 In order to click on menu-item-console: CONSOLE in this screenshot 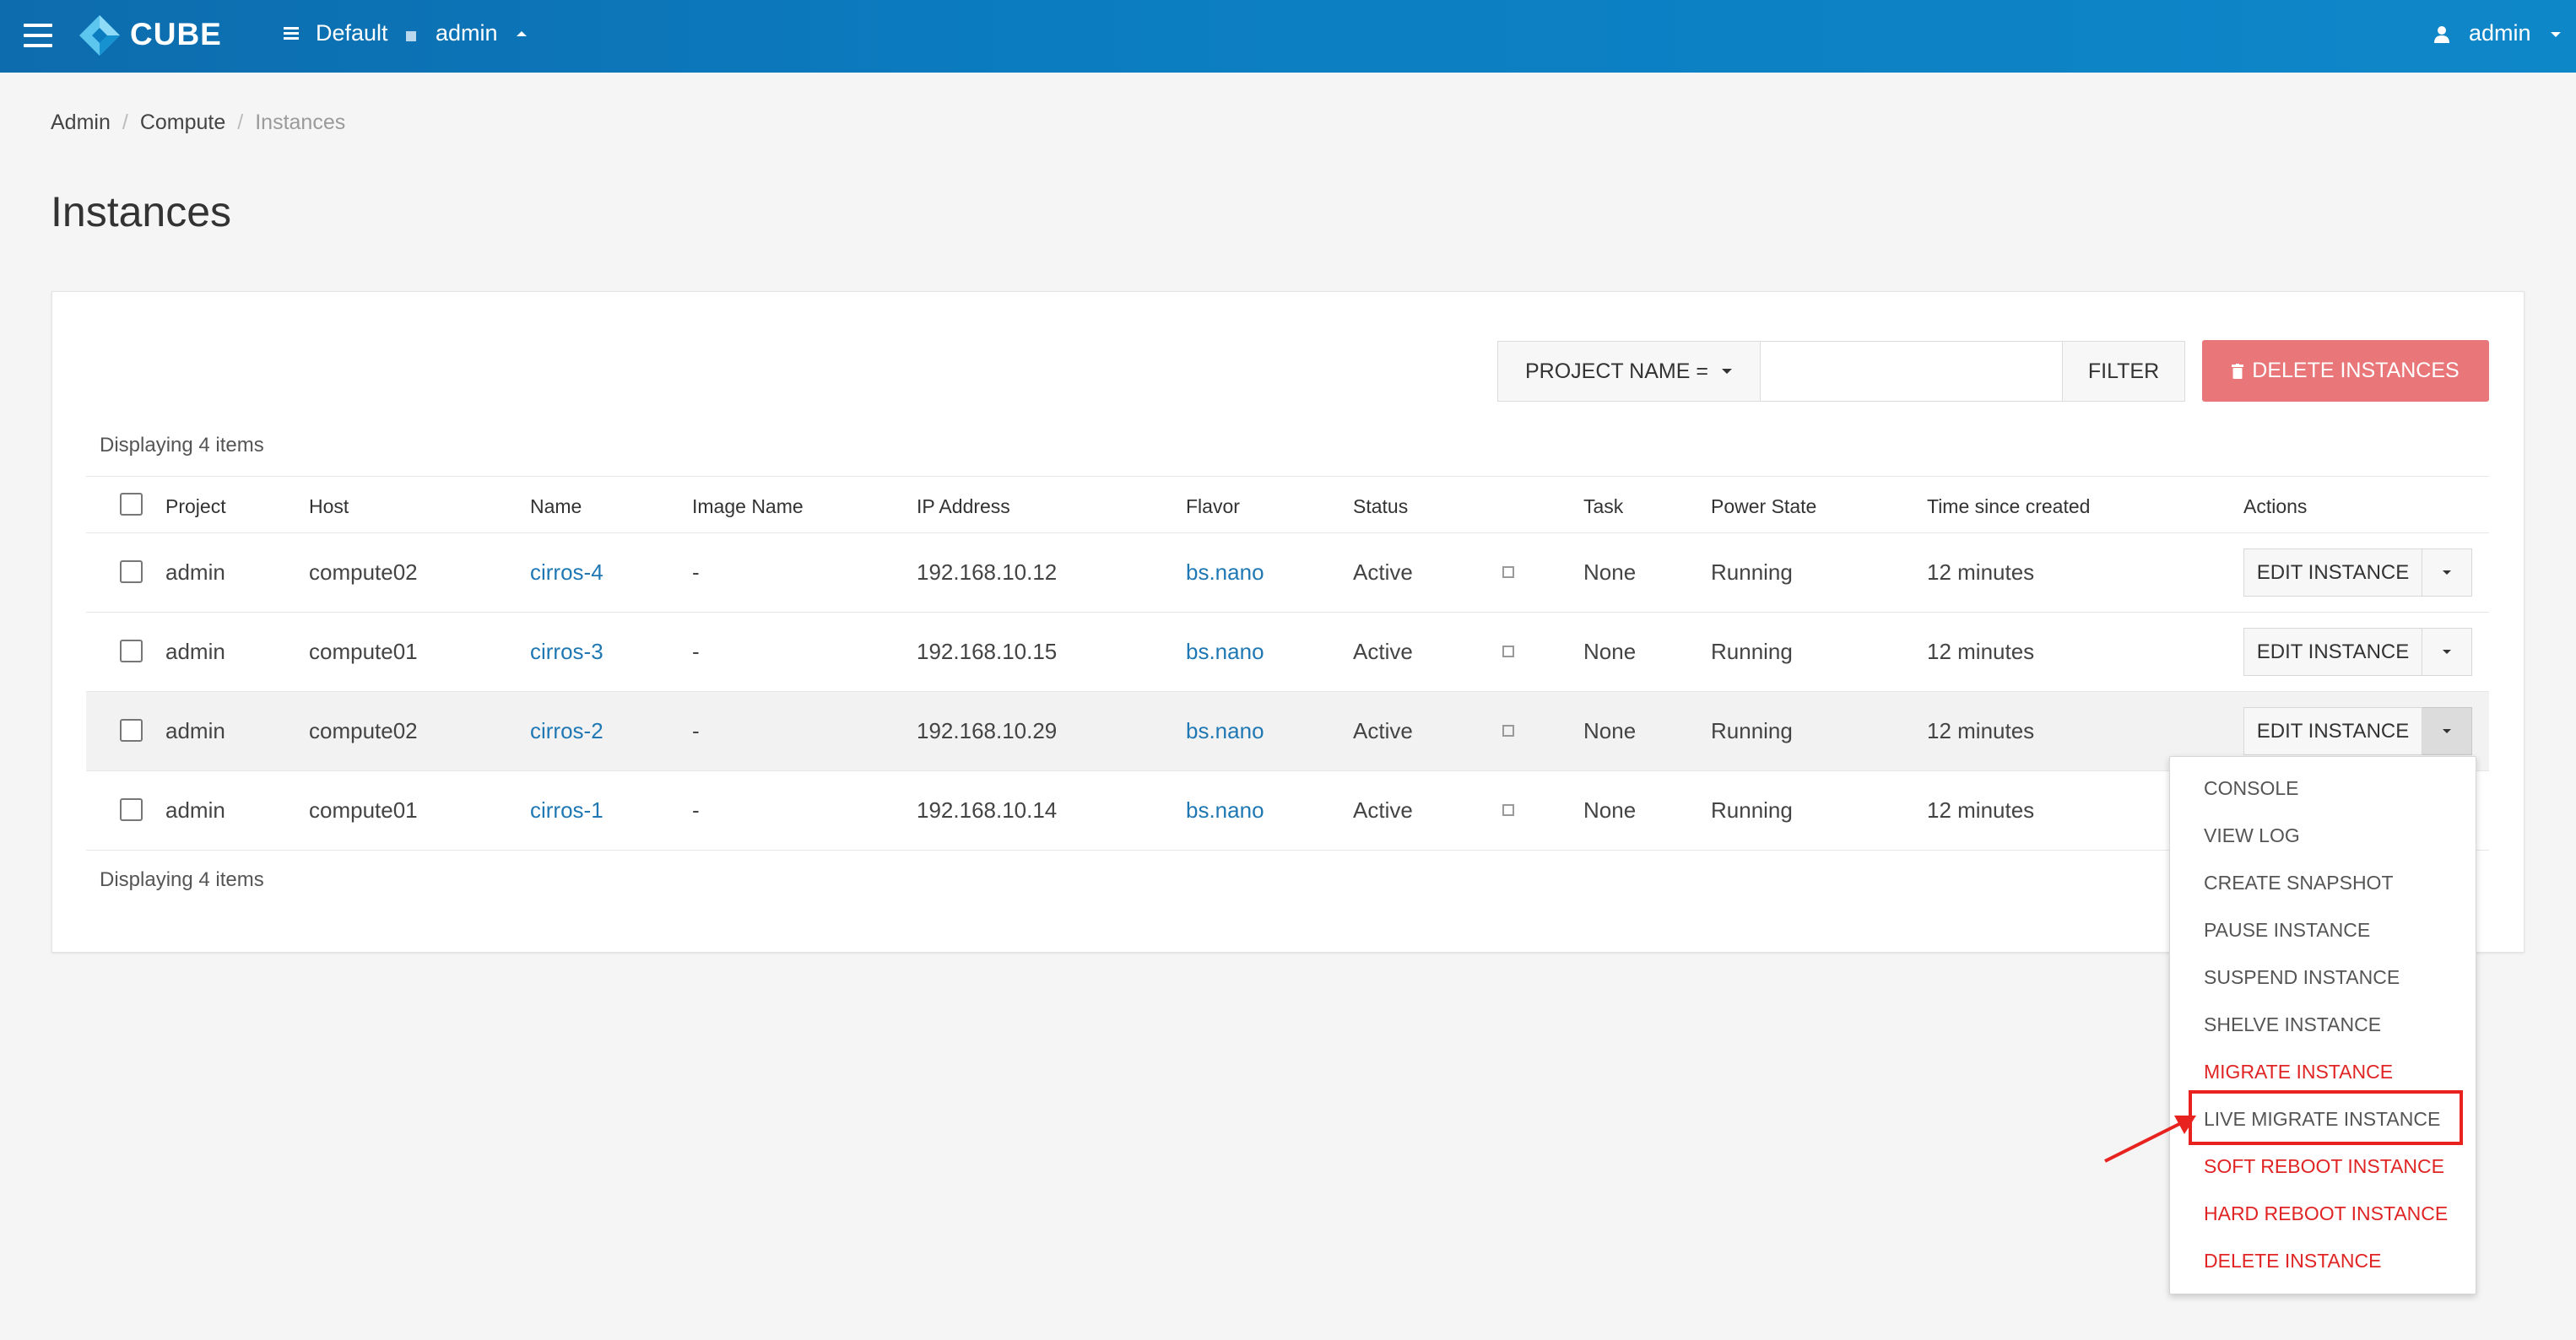, I will do `click(2251, 788)`.